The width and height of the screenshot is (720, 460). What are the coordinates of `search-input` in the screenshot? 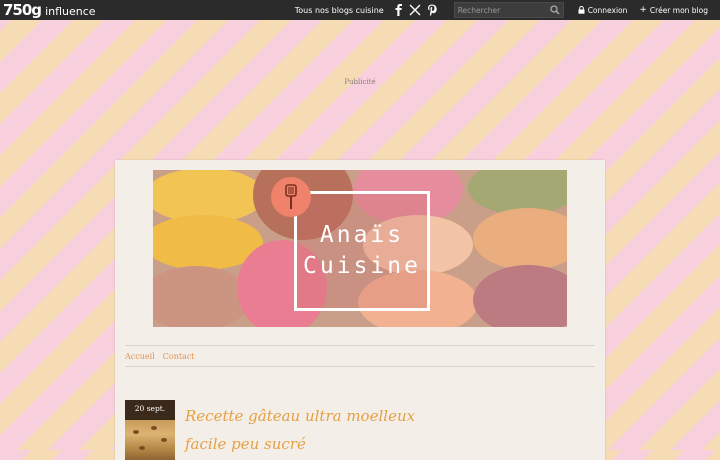 It's located at (500, 10).